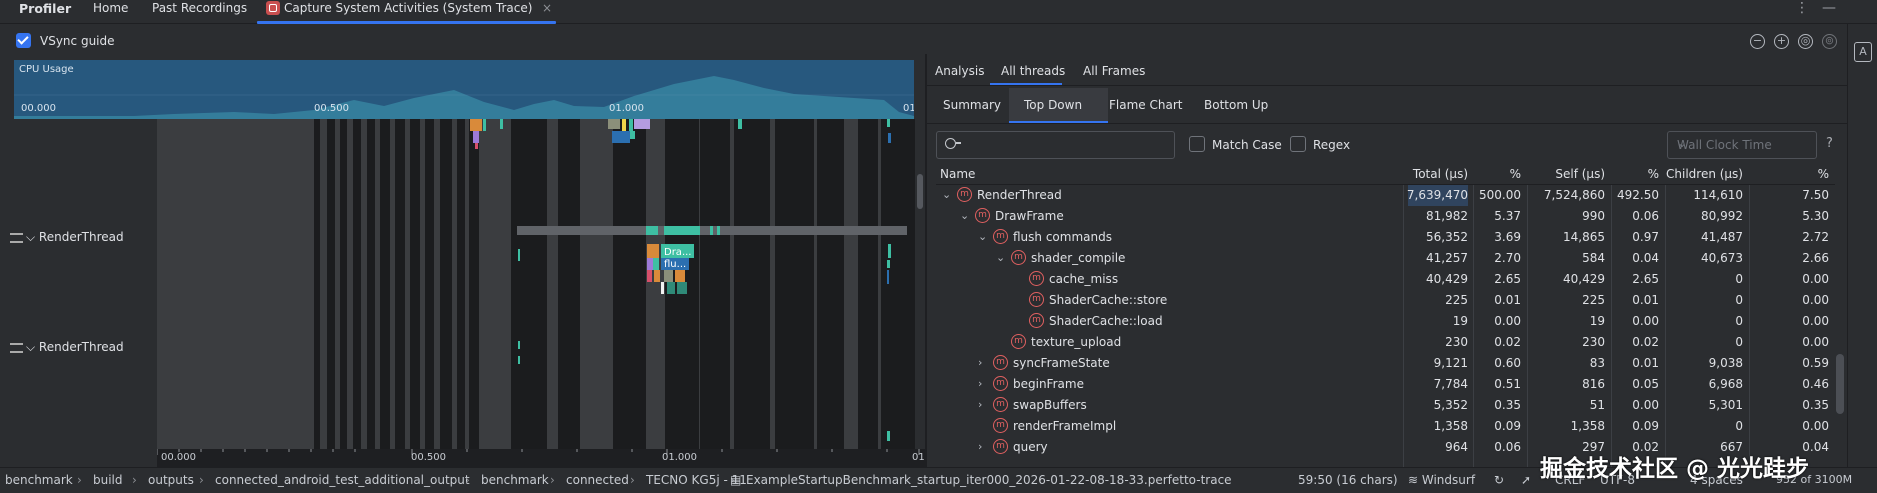 The height and width of the screenshot is (493, 1877). Describe the element at coordinates (342, 480) in the screenshot. I see `breadcrumb-item: connected_android_test_additional_output` at that location.